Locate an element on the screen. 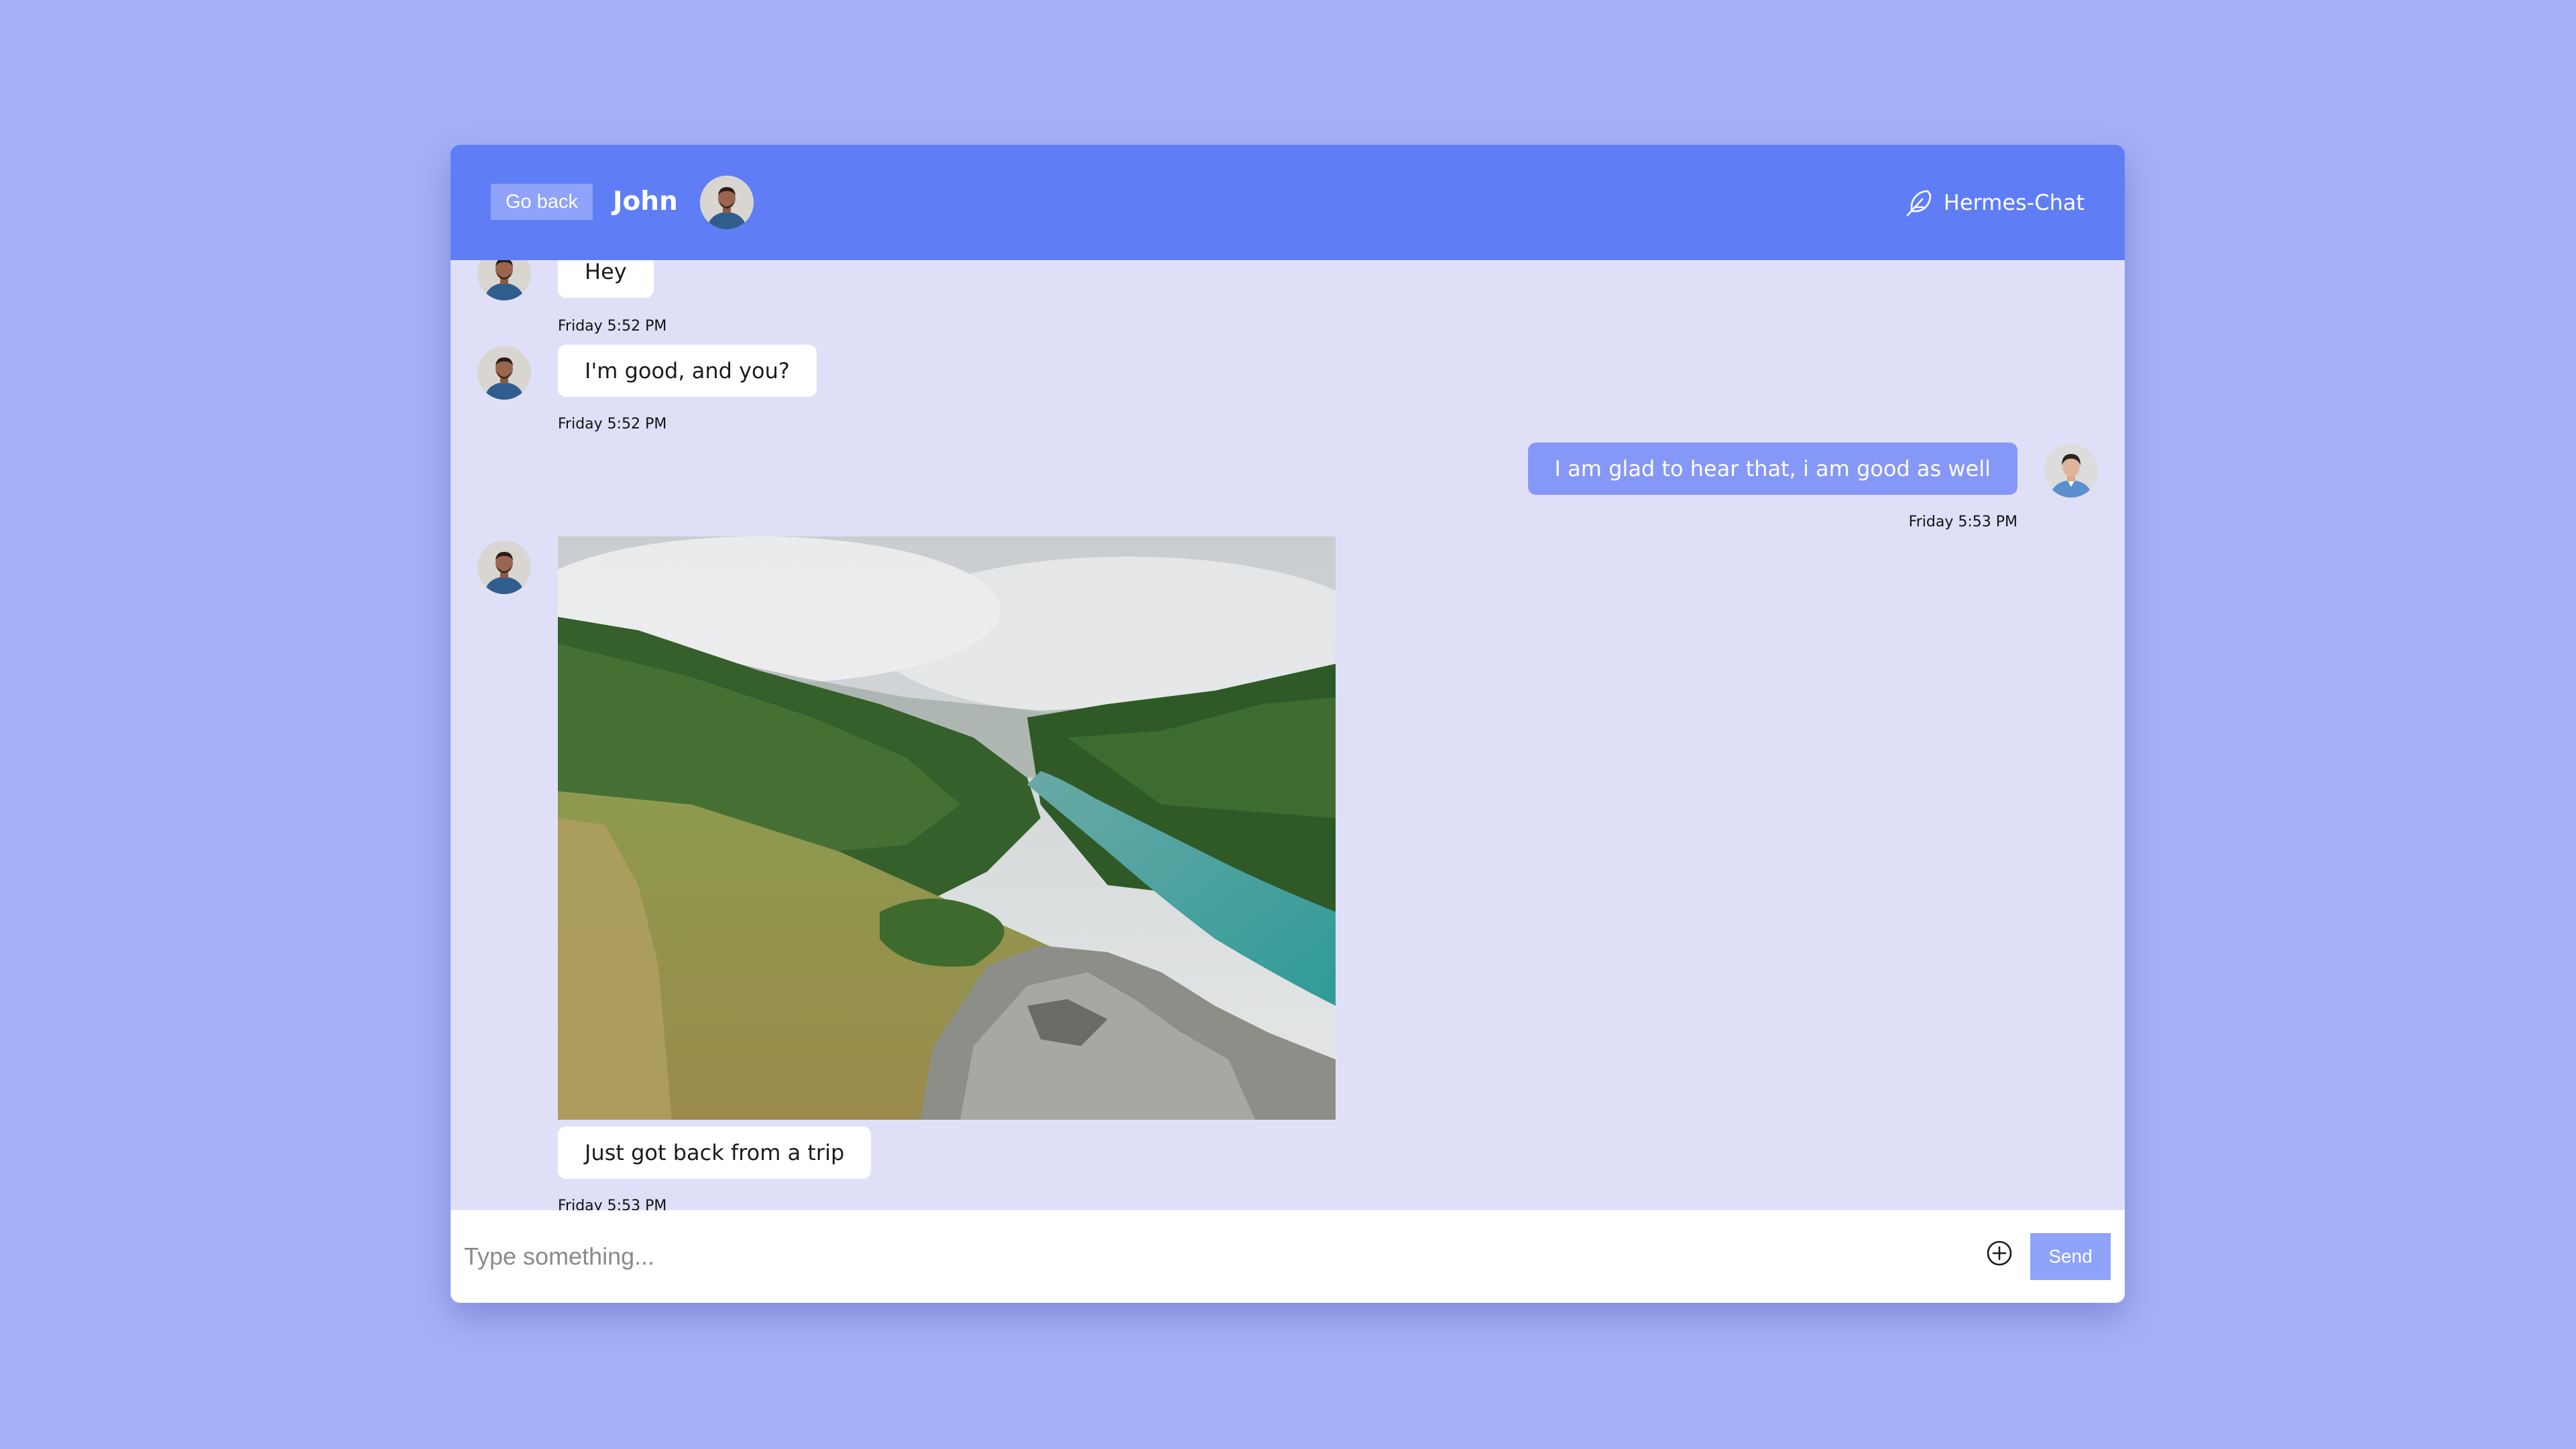 This screenshot has height=1449, width=2576. send-button: Send is located at coordinates (2070, 1257).